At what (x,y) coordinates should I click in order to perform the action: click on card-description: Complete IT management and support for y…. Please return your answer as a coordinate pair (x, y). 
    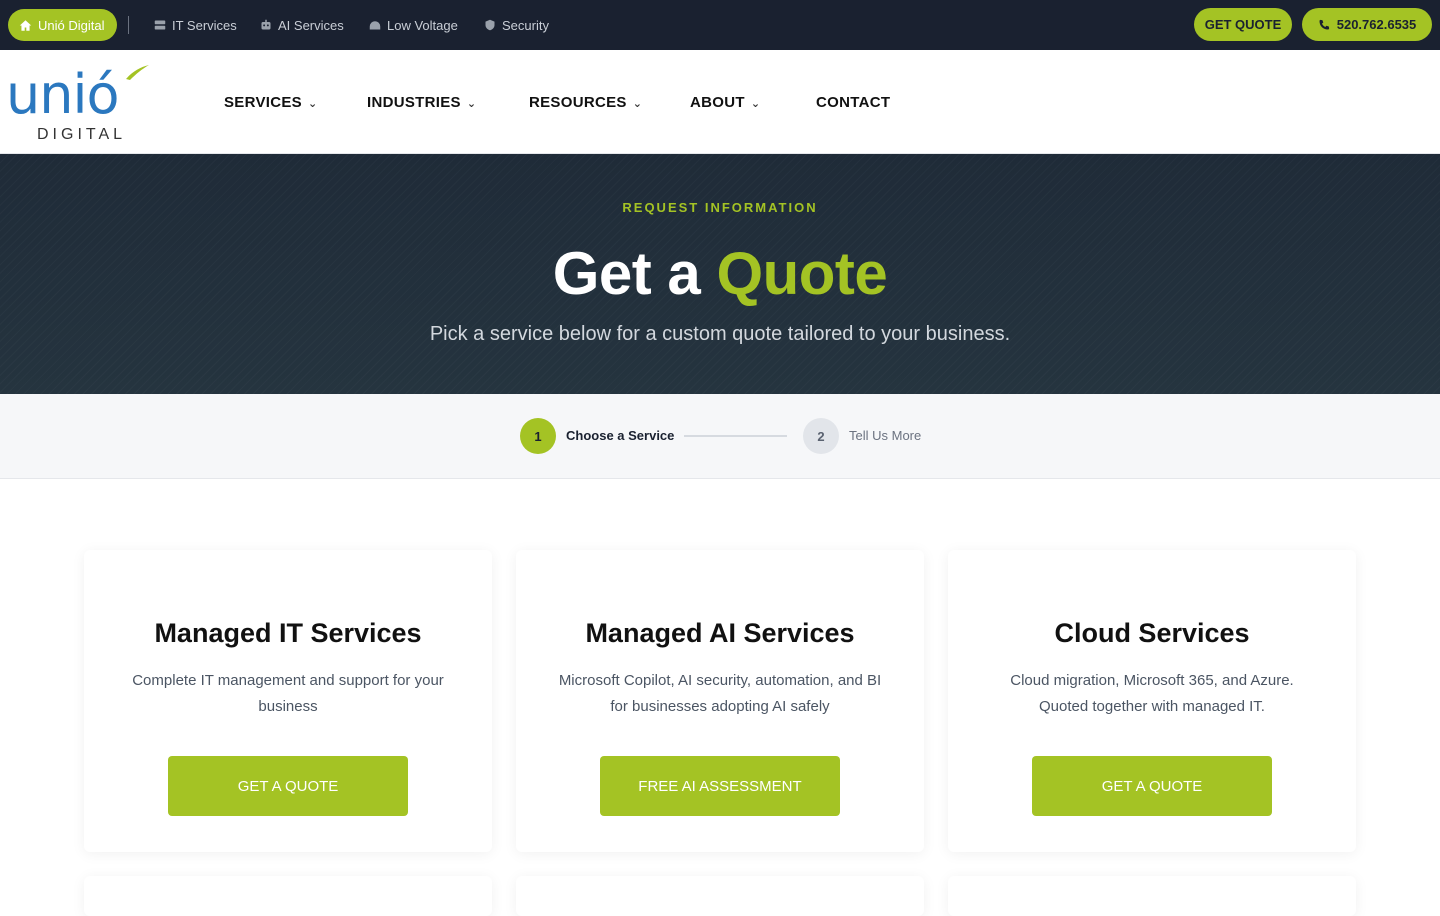
    Looking at the image, I should click on (288, 693).